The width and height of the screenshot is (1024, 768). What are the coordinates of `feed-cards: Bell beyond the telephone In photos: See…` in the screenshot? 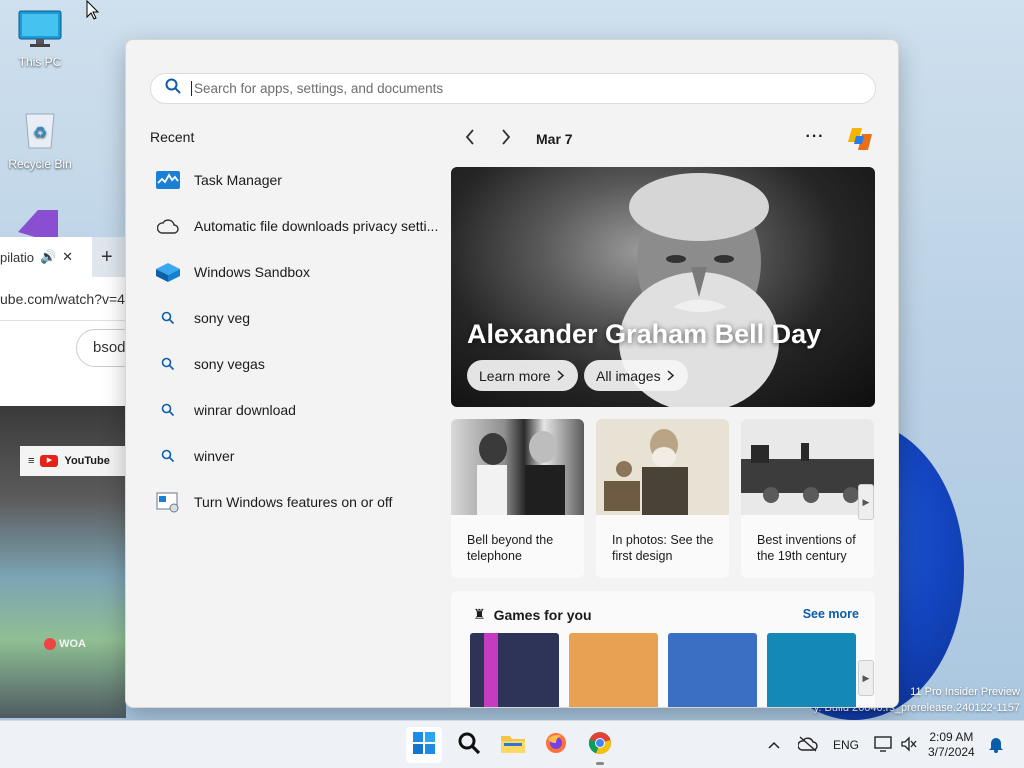 It's located at (663, 498).